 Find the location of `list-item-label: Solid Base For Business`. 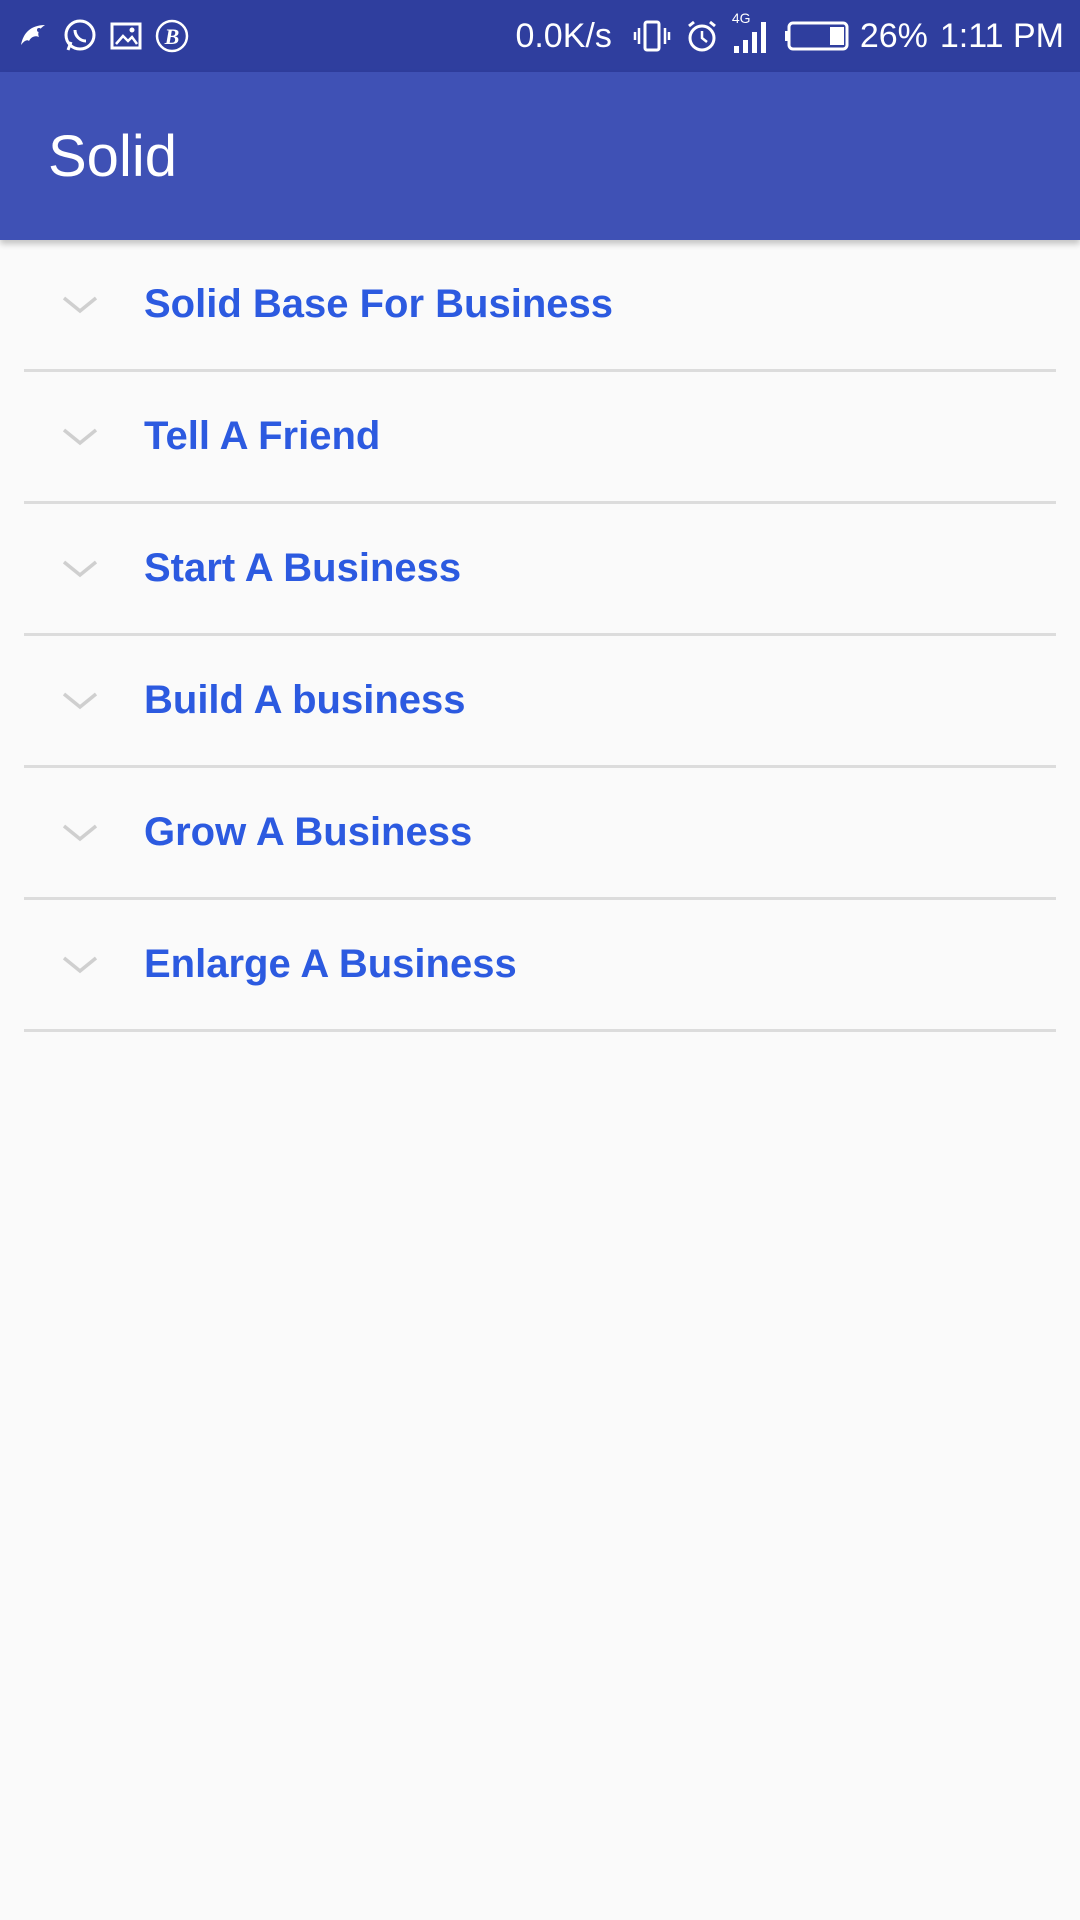

list-item-label: Solid Base For Business is located at coordinates (379, 304).